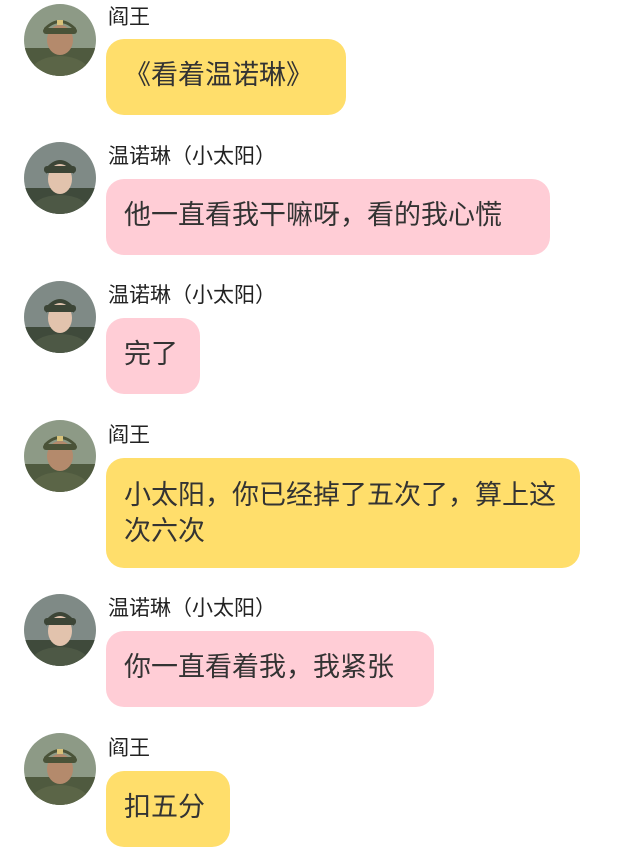 The height and width of the screenshot is (866, 640). What do you see at coordinates (328, 217) in the screenshot?
I see `message-bubble: 他一直看我干嘛呀，看的我心慌` at bounding box center [328, 217].